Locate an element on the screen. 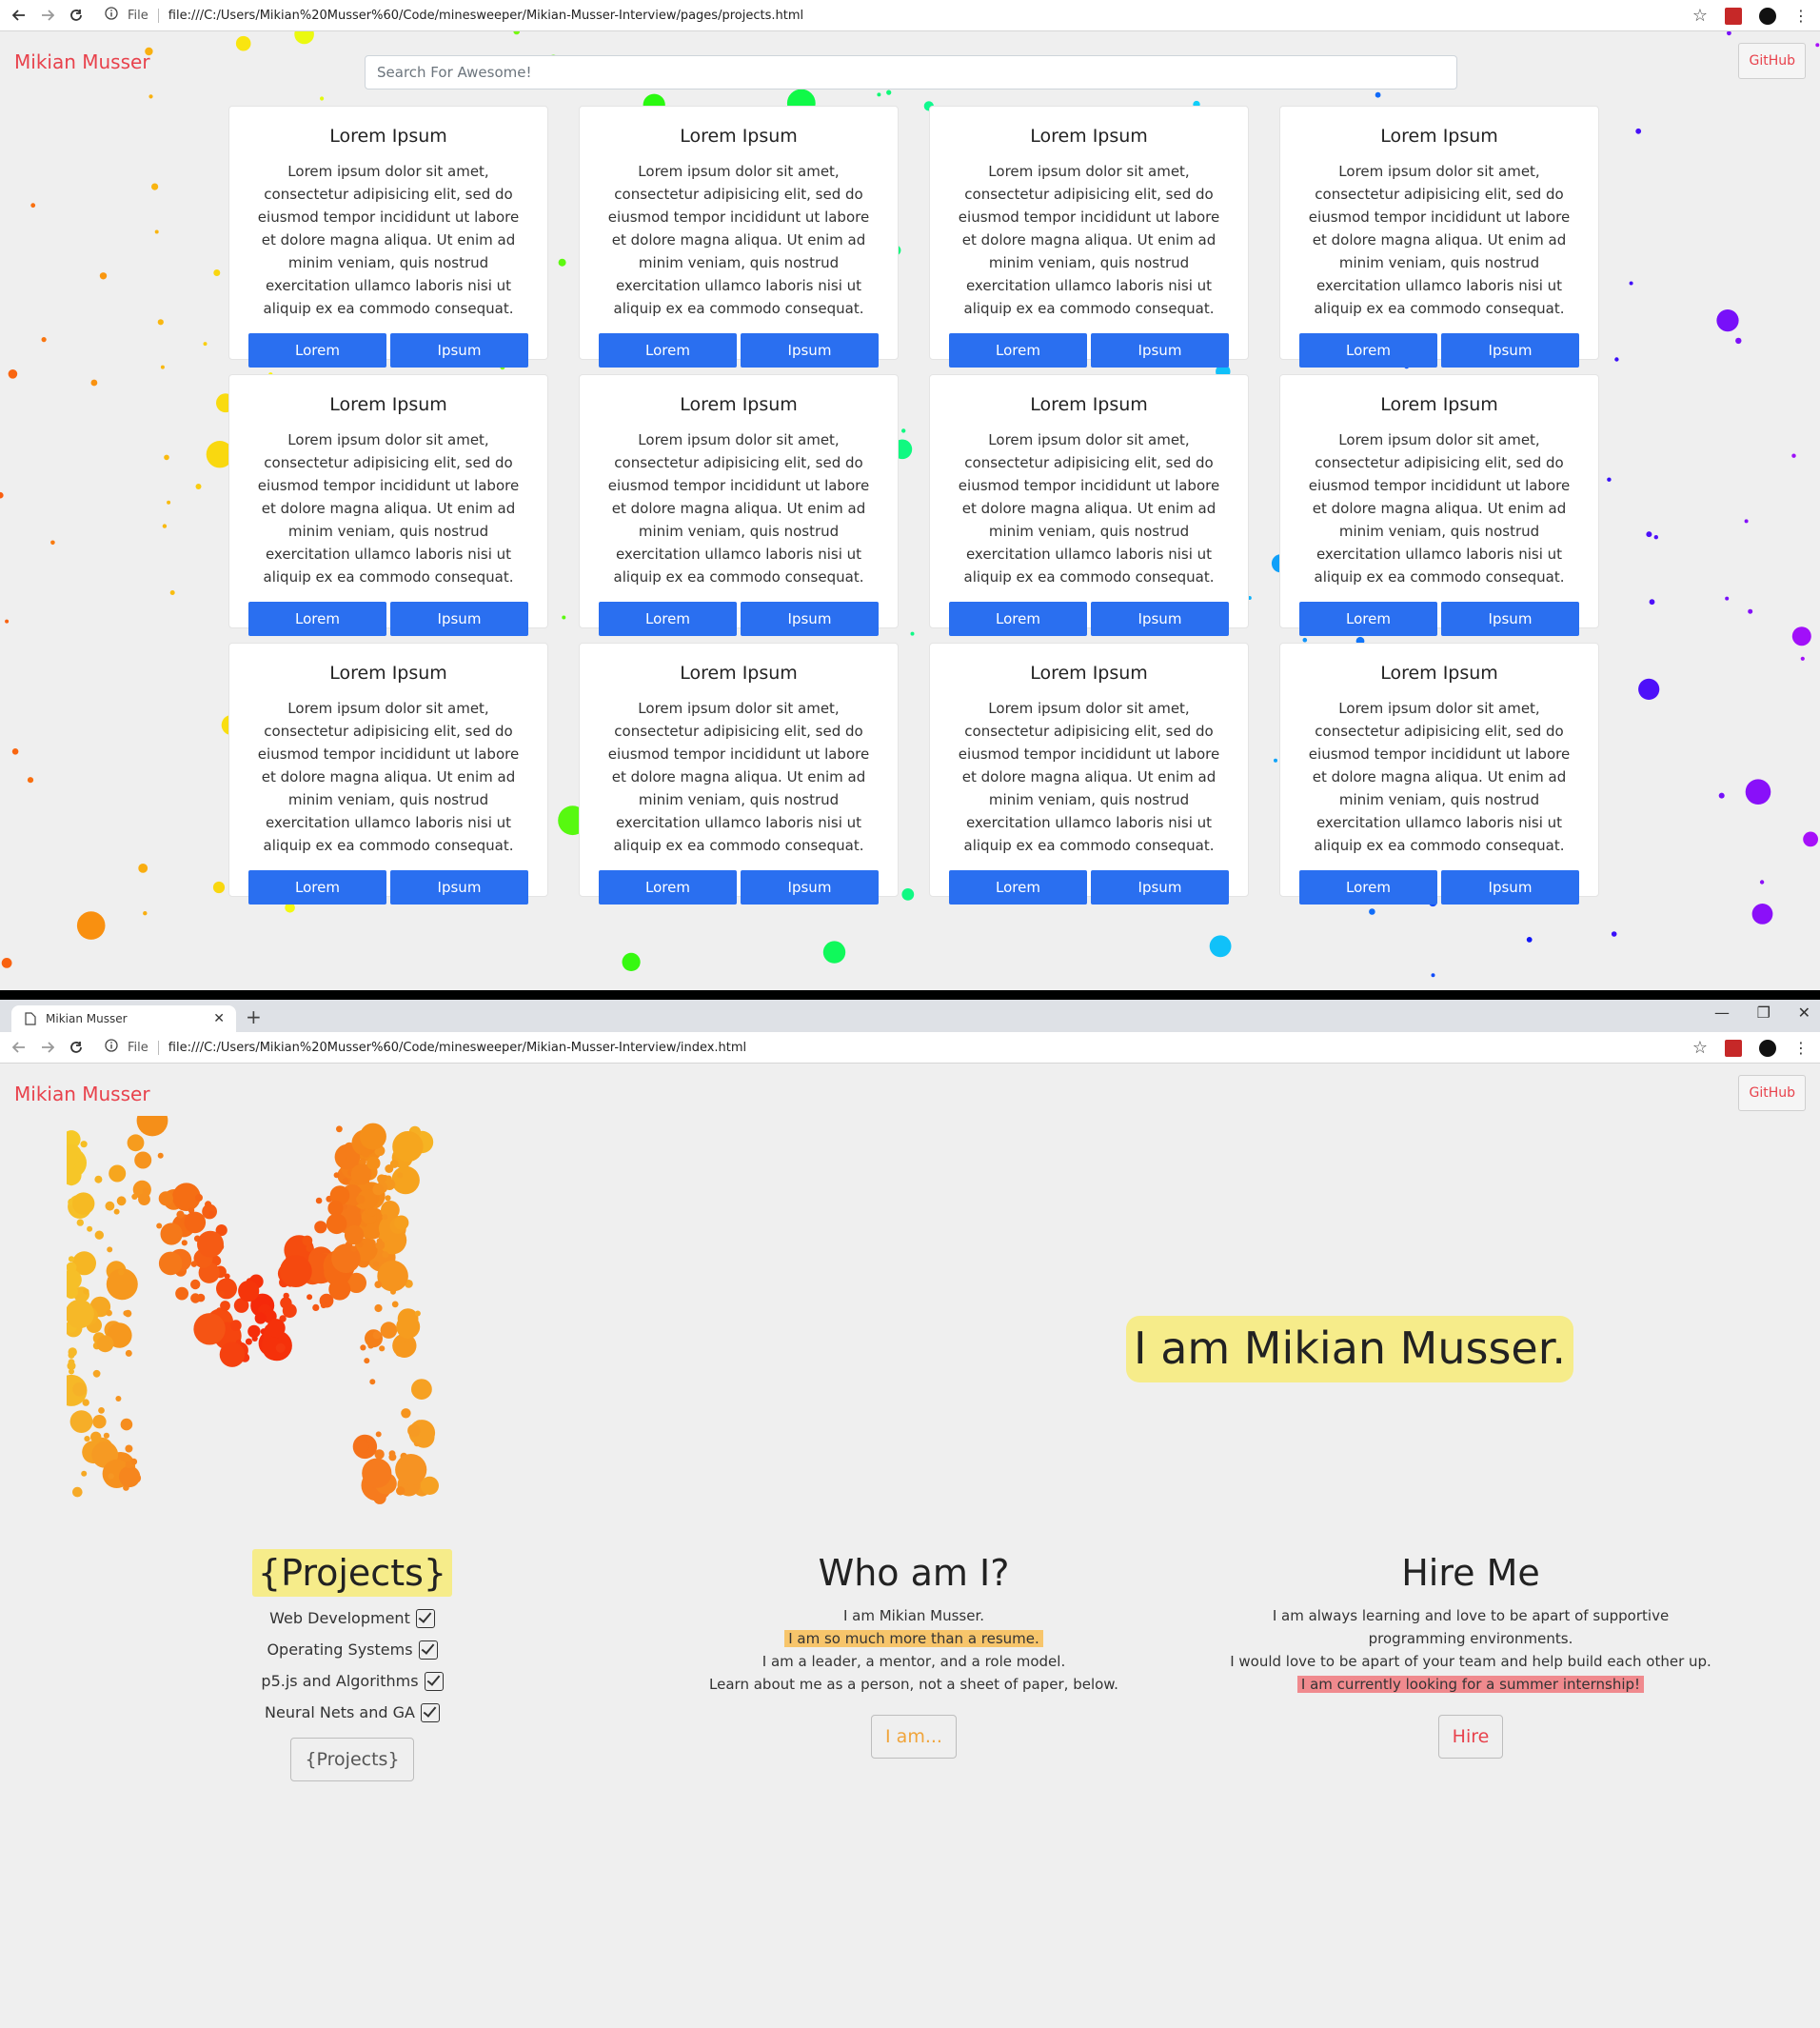 This screenshot has height=2028, width=1820. close-icon: ✕ is located at coordinates (219, 1018).